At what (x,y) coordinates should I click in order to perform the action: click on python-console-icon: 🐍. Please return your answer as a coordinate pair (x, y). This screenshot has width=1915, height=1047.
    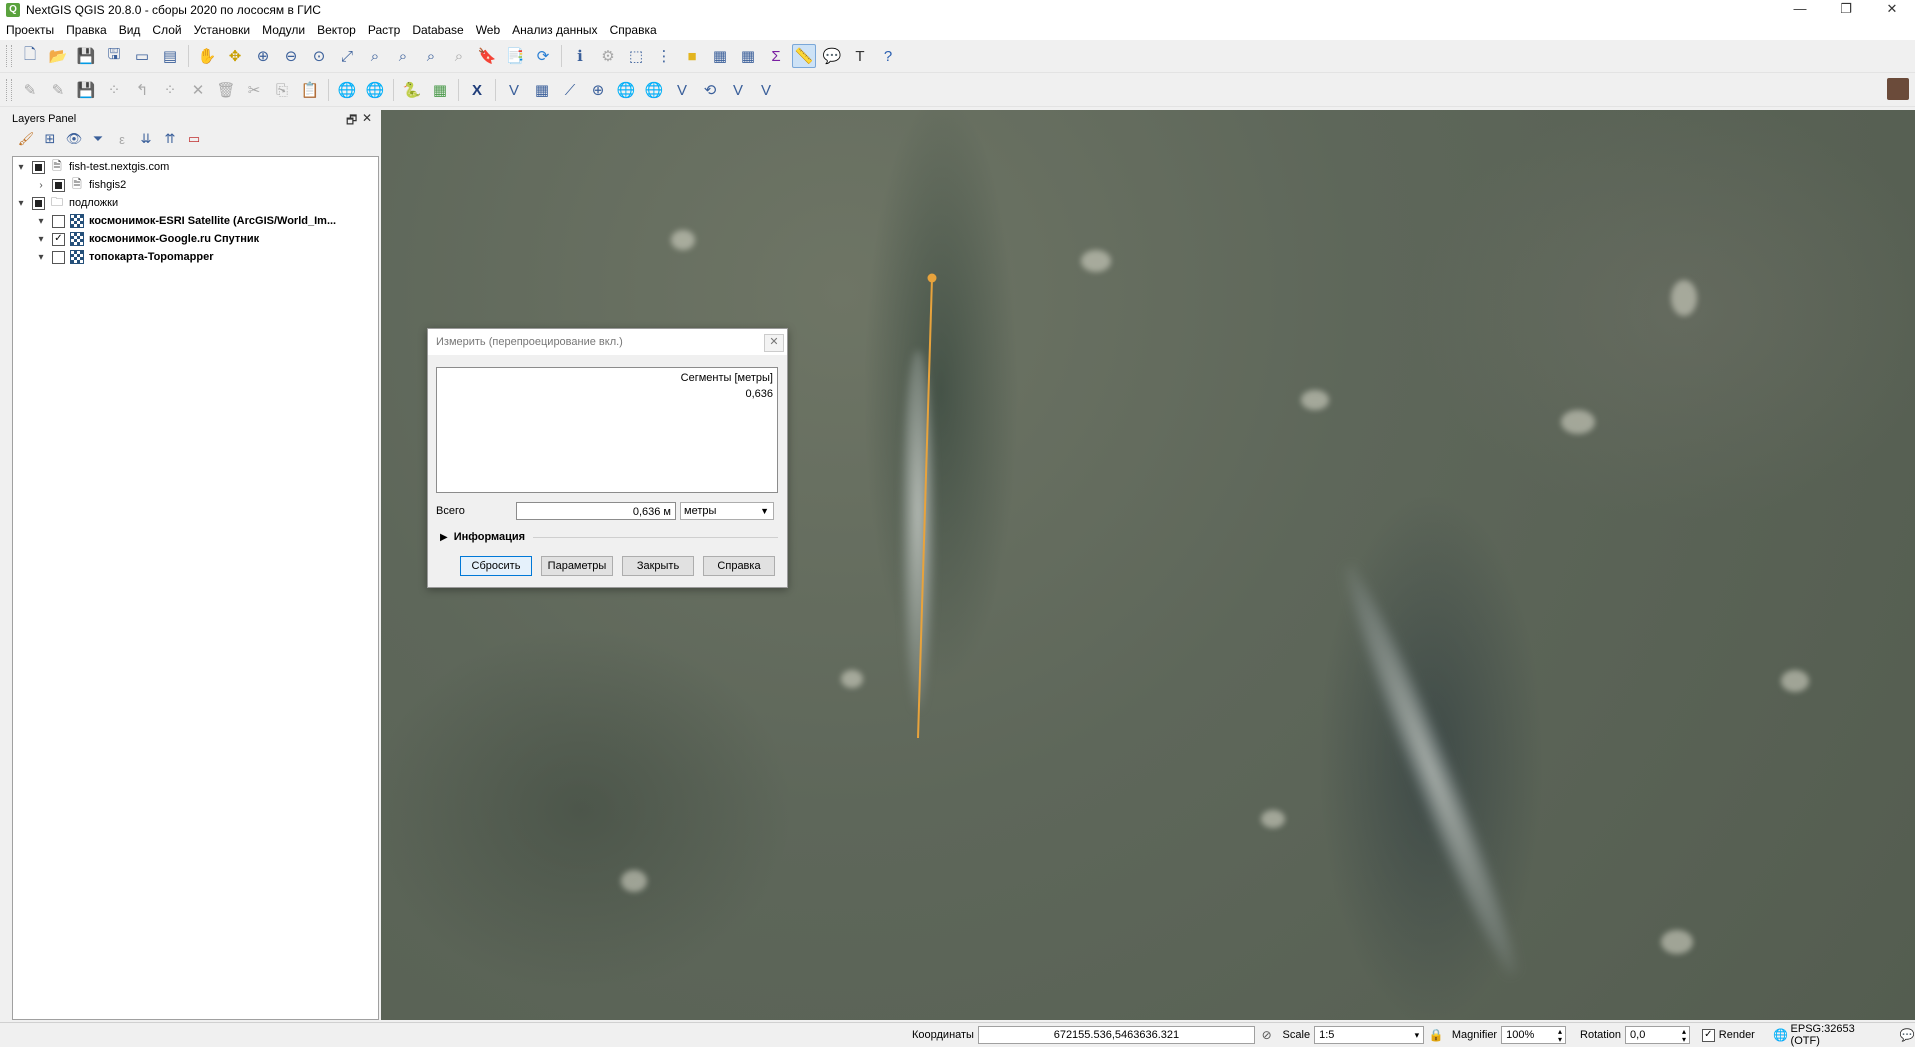
    Looking at the image, I should click on (412, 90).